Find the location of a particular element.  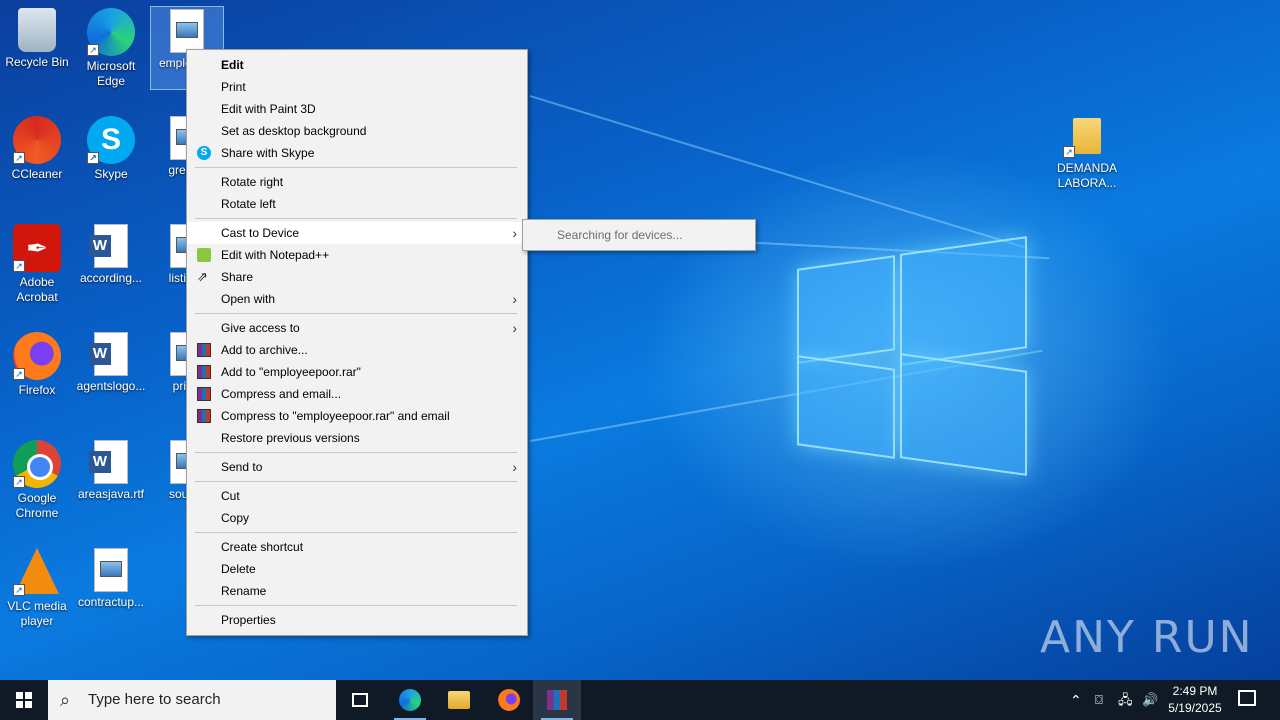

desktop-icon-chrome: ↗ Google Chrome is located at coordinates (37, 480).